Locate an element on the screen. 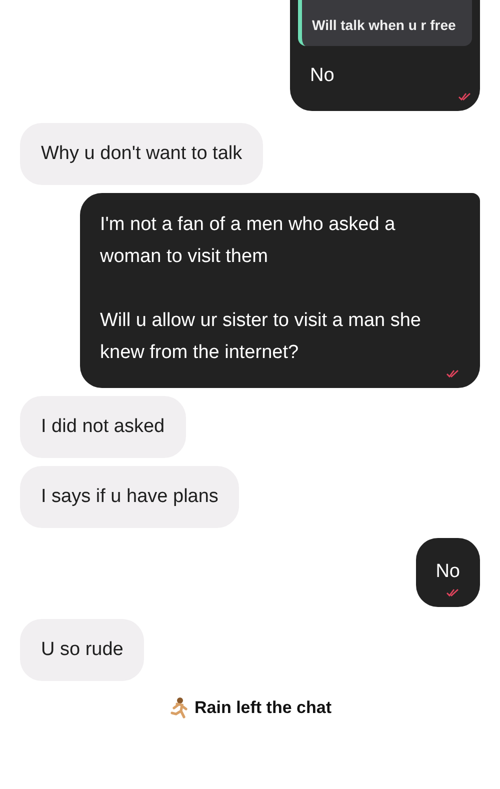 The width and height of the screenshot is (500, 789). message-text: U so rude is located at coordinates (82, 650).